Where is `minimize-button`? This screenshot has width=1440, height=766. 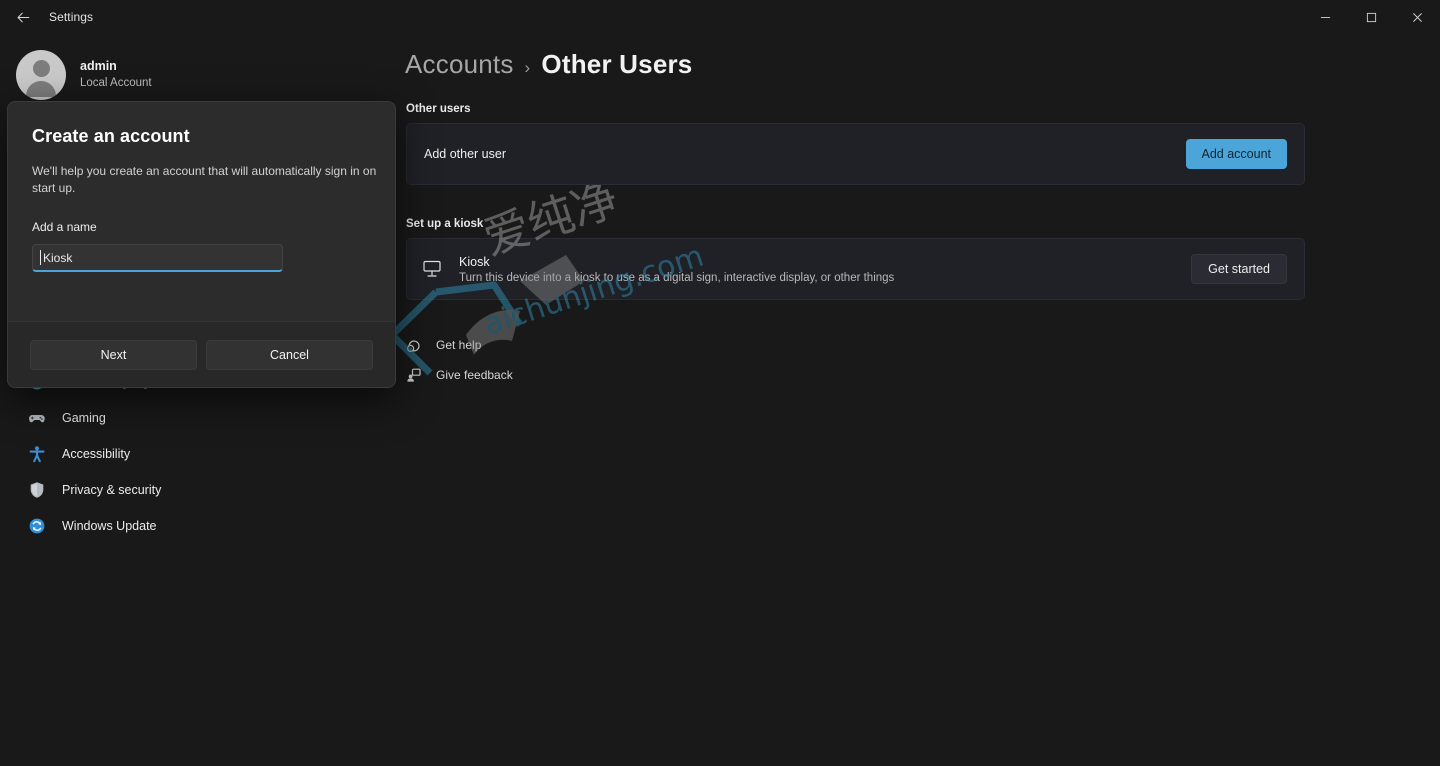 minimize-button is located at coordinates (1325, 17).